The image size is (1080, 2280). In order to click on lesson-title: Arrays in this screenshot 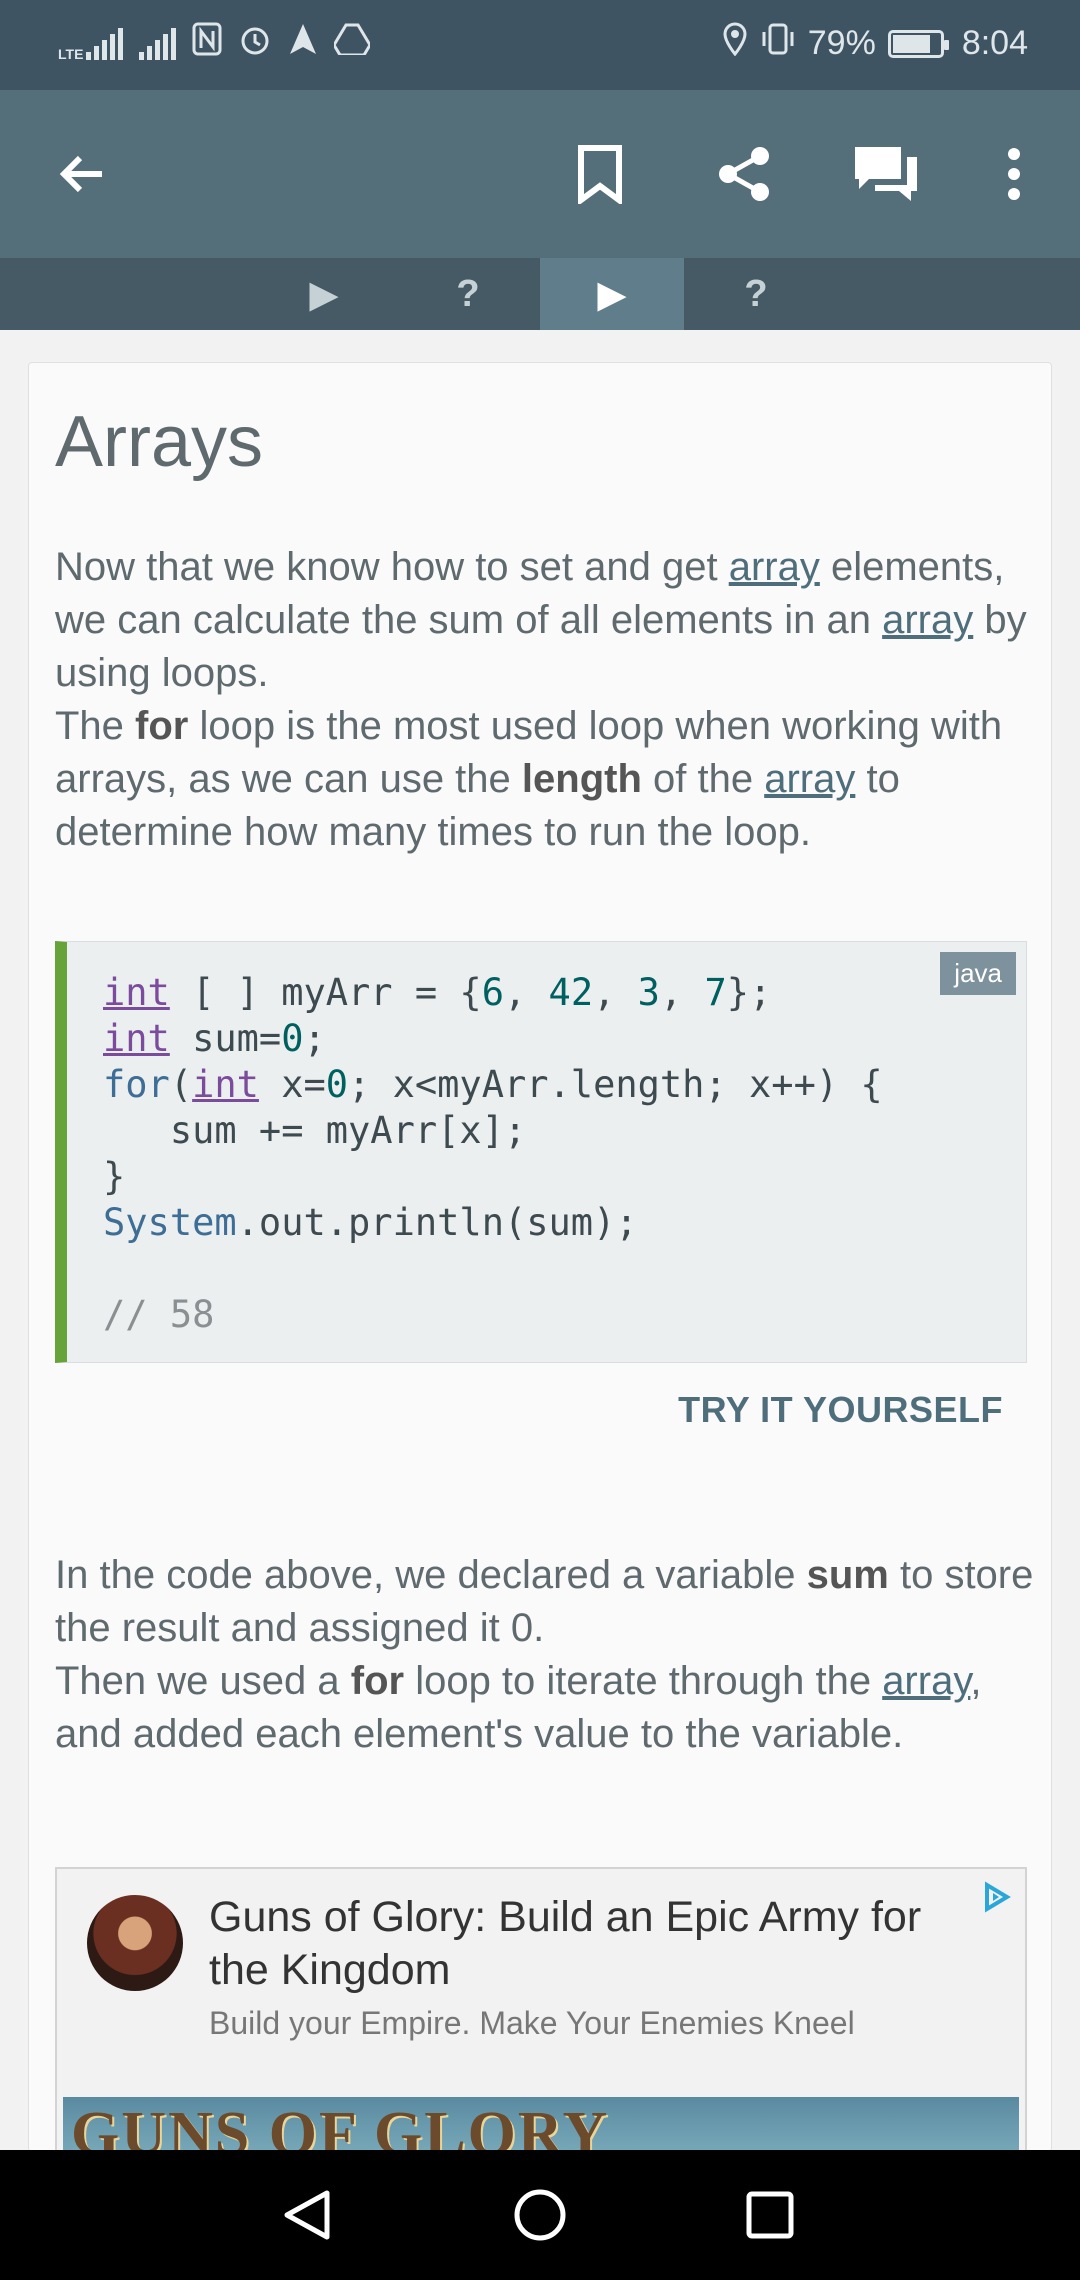, I will do `click(159, 442)`.